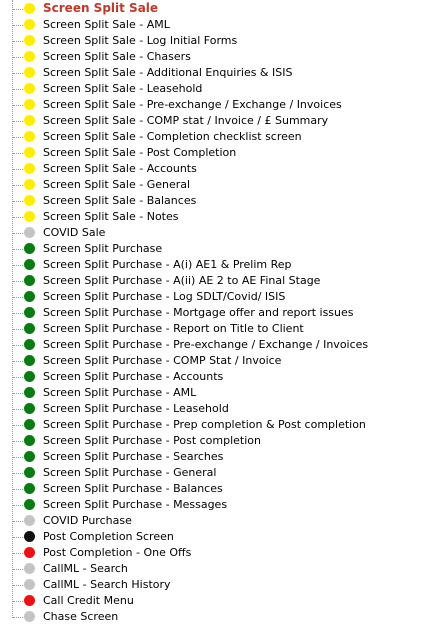 Image resolution: width=432 pixels, height=626 pixels. I want to click on tree-item: CallML - Search, so click(216, 569).